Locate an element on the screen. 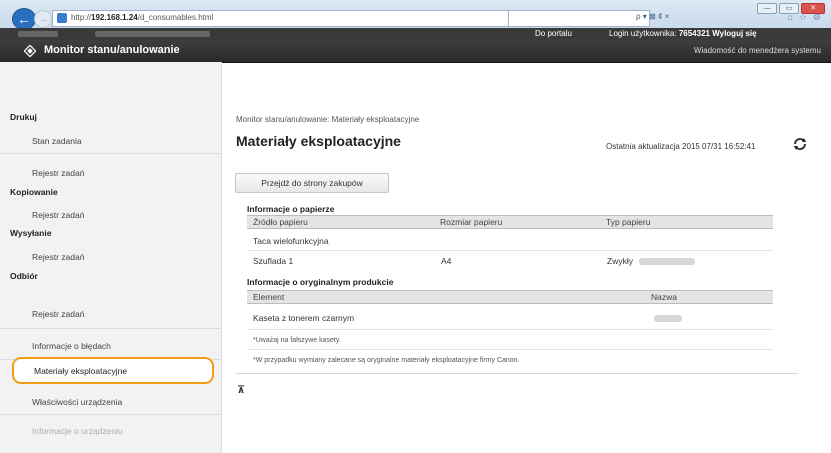 The image size is (831, 453). sidebar-item-print-log: Rejestr zadań is located at coordinates (126, 173).